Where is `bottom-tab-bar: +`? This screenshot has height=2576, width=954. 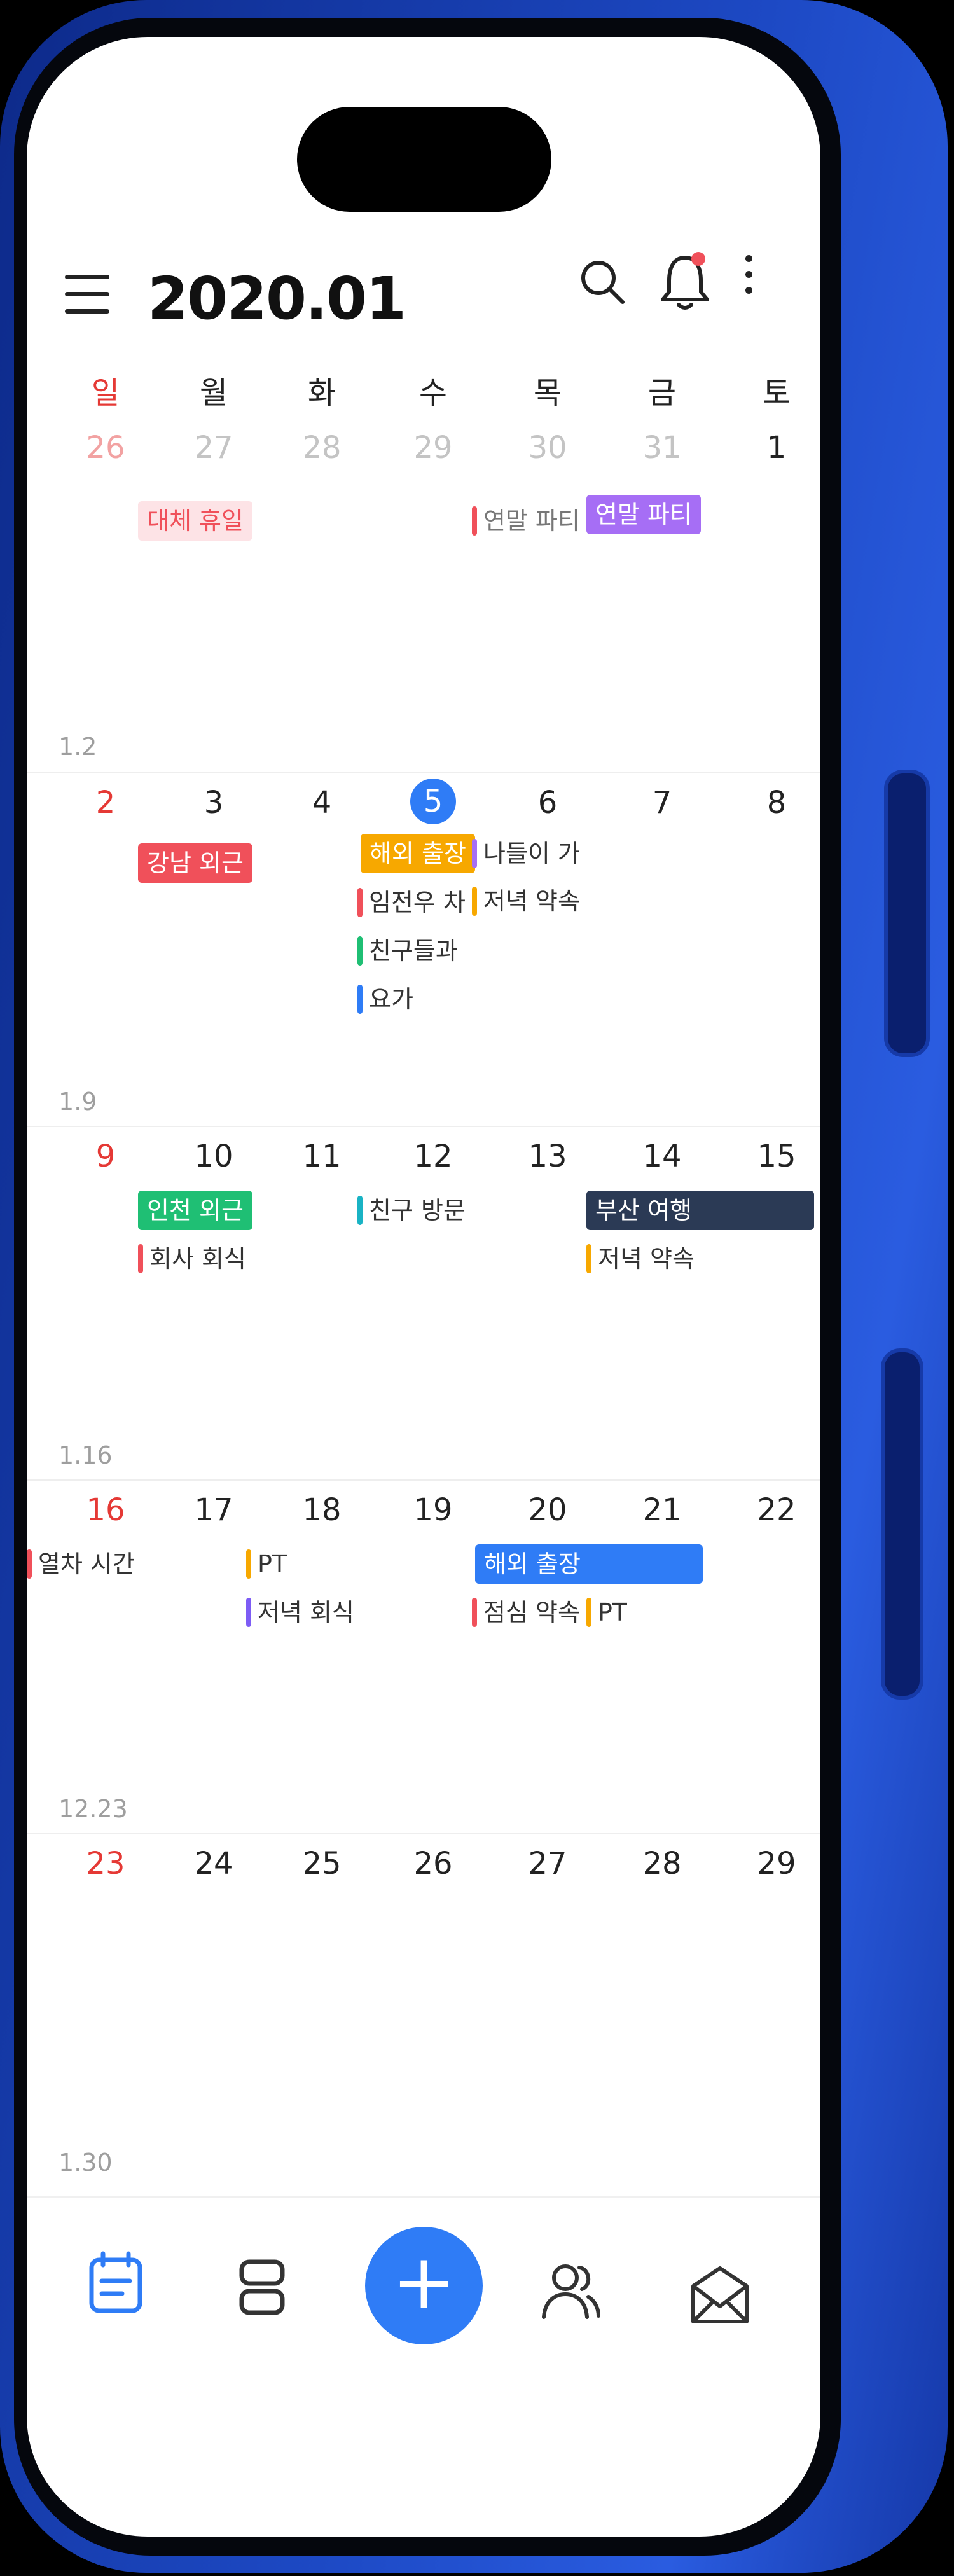 bottom-tab-bar: + is located at coordinates (423, 2302).